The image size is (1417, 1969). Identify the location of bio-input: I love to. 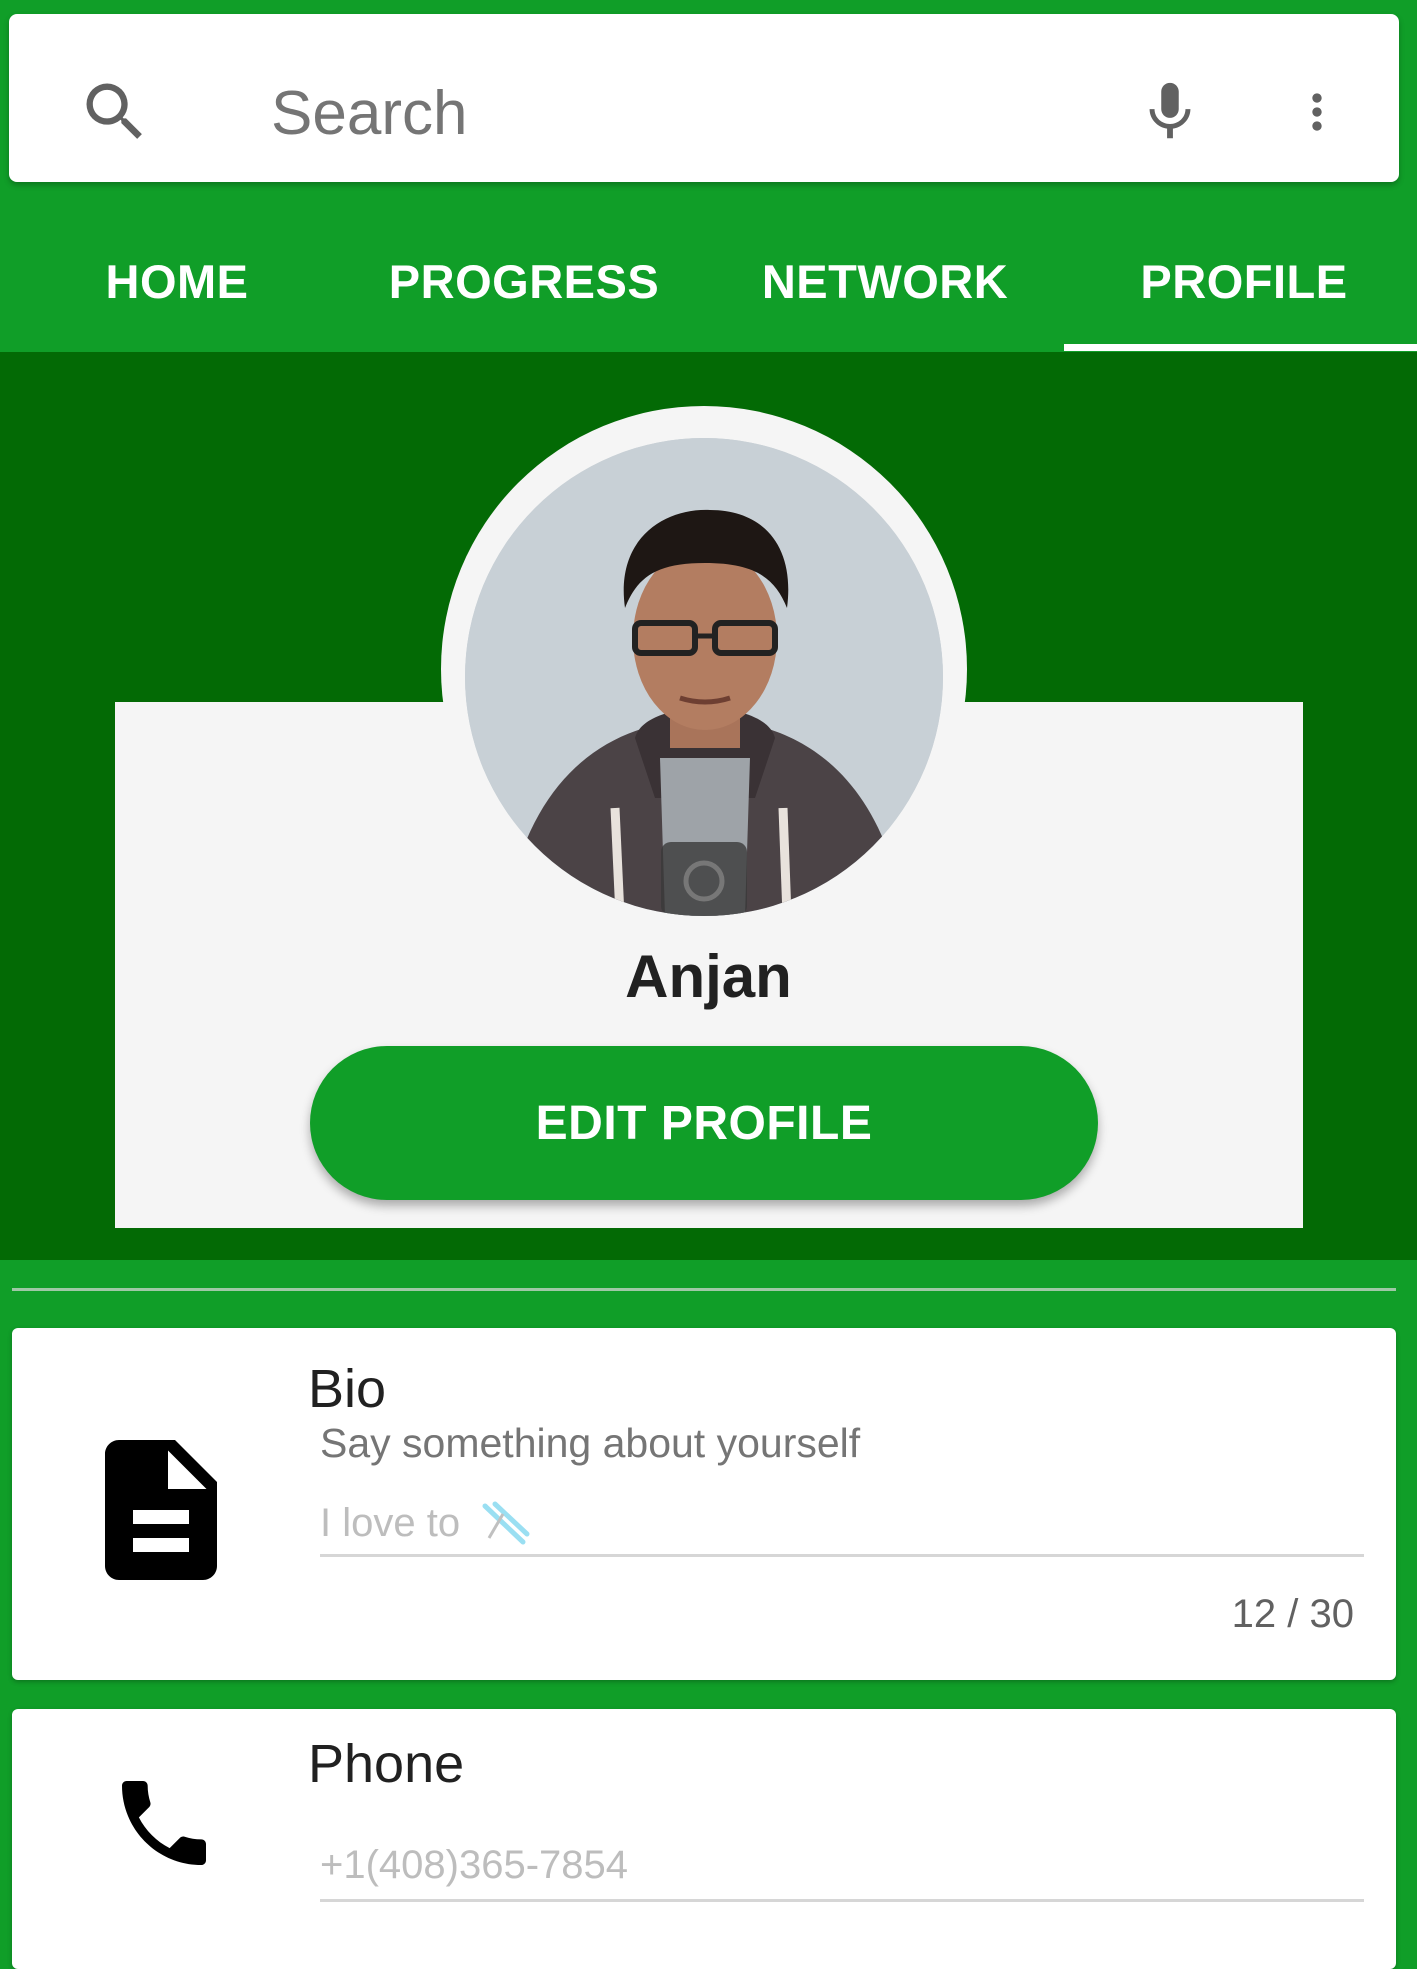
(425, 1522).